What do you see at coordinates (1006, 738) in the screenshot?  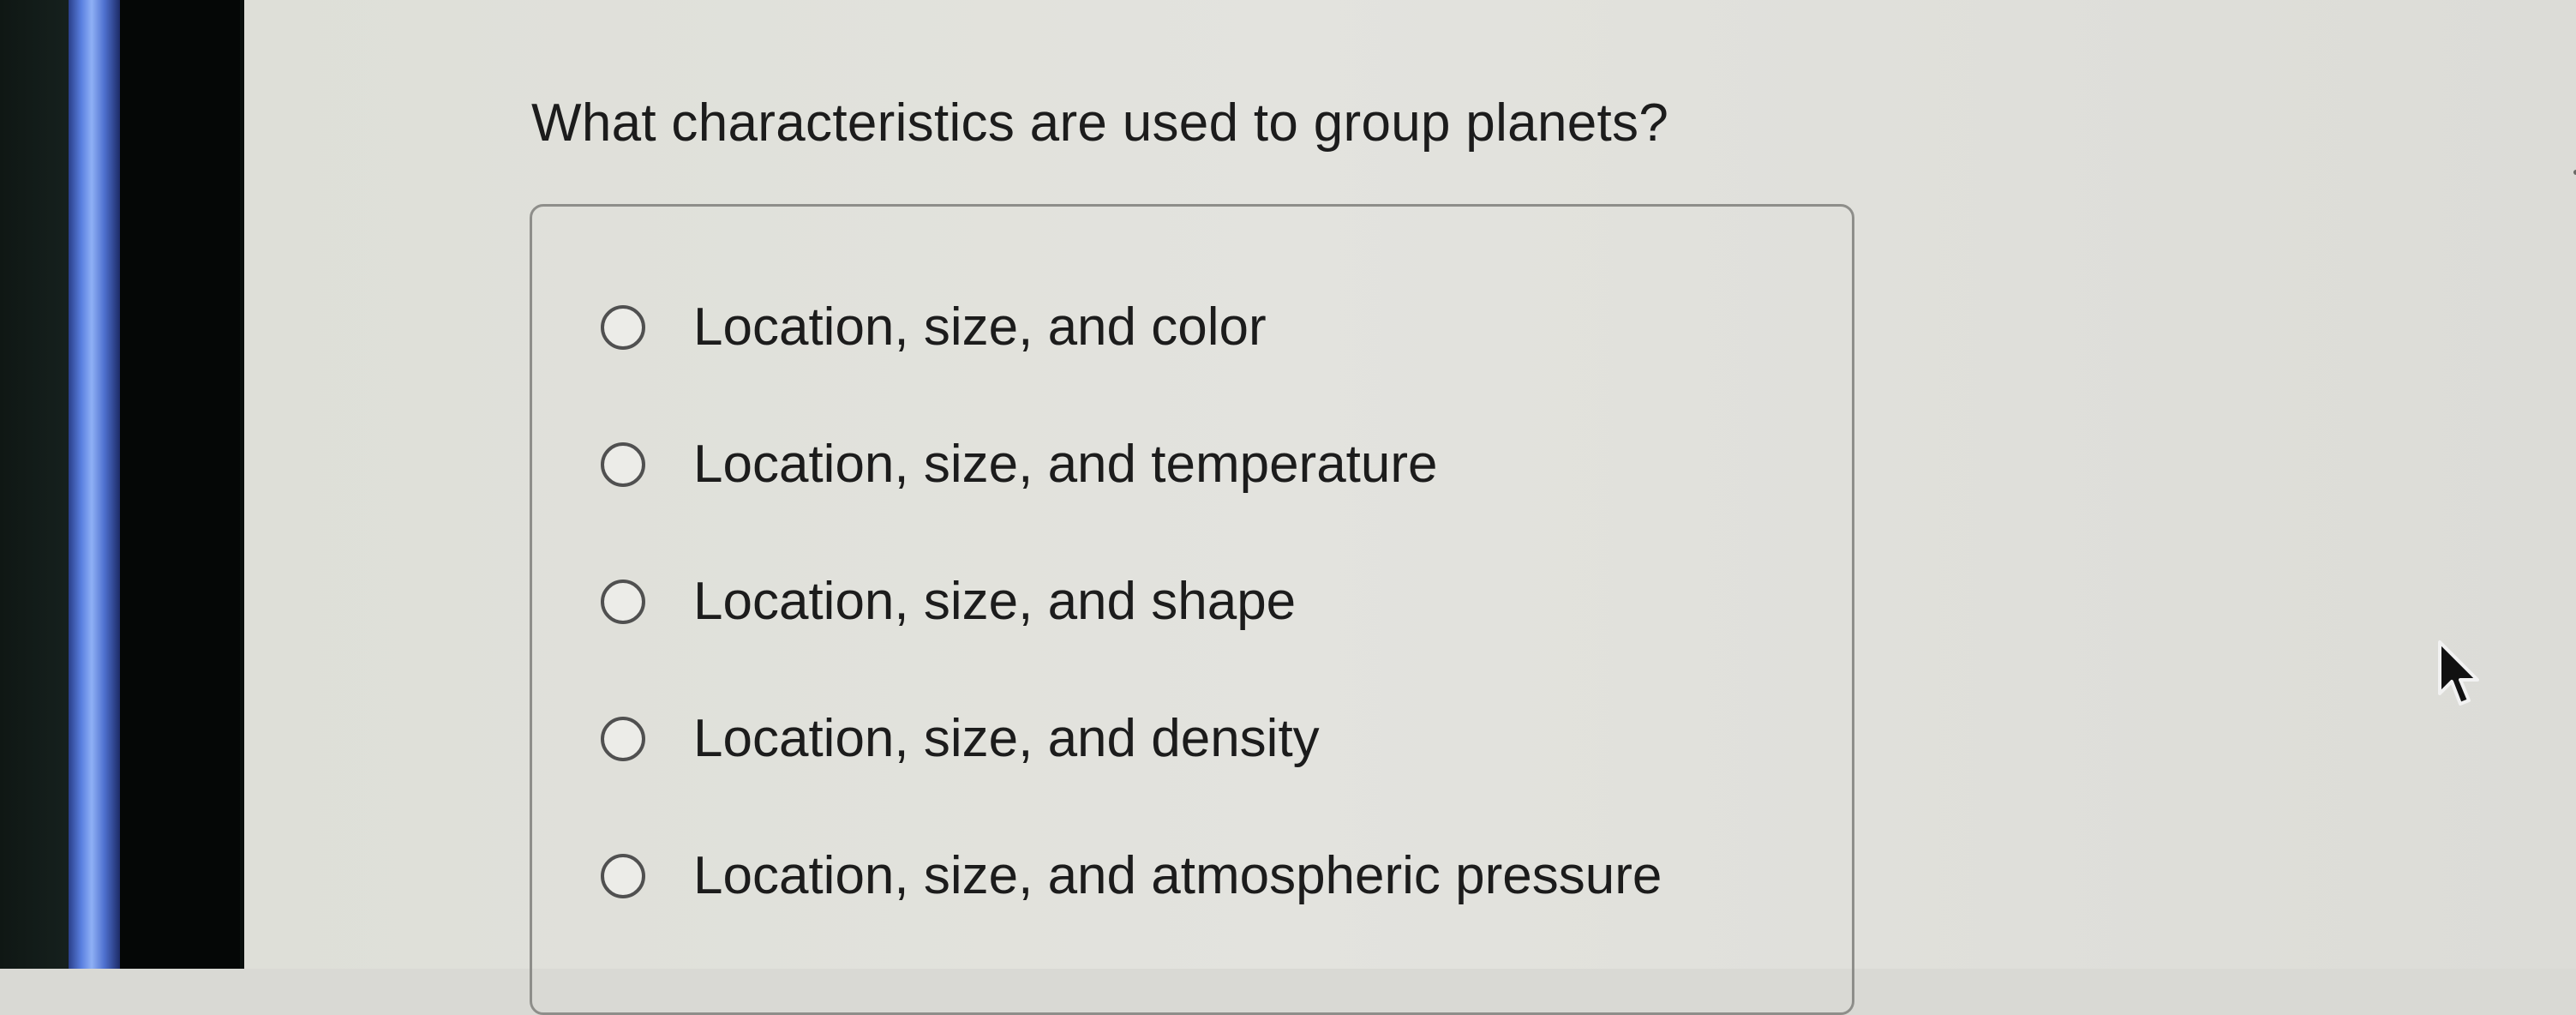 I see `answer-option-label: Location, size, and density` at bounding box center [1006, 738].